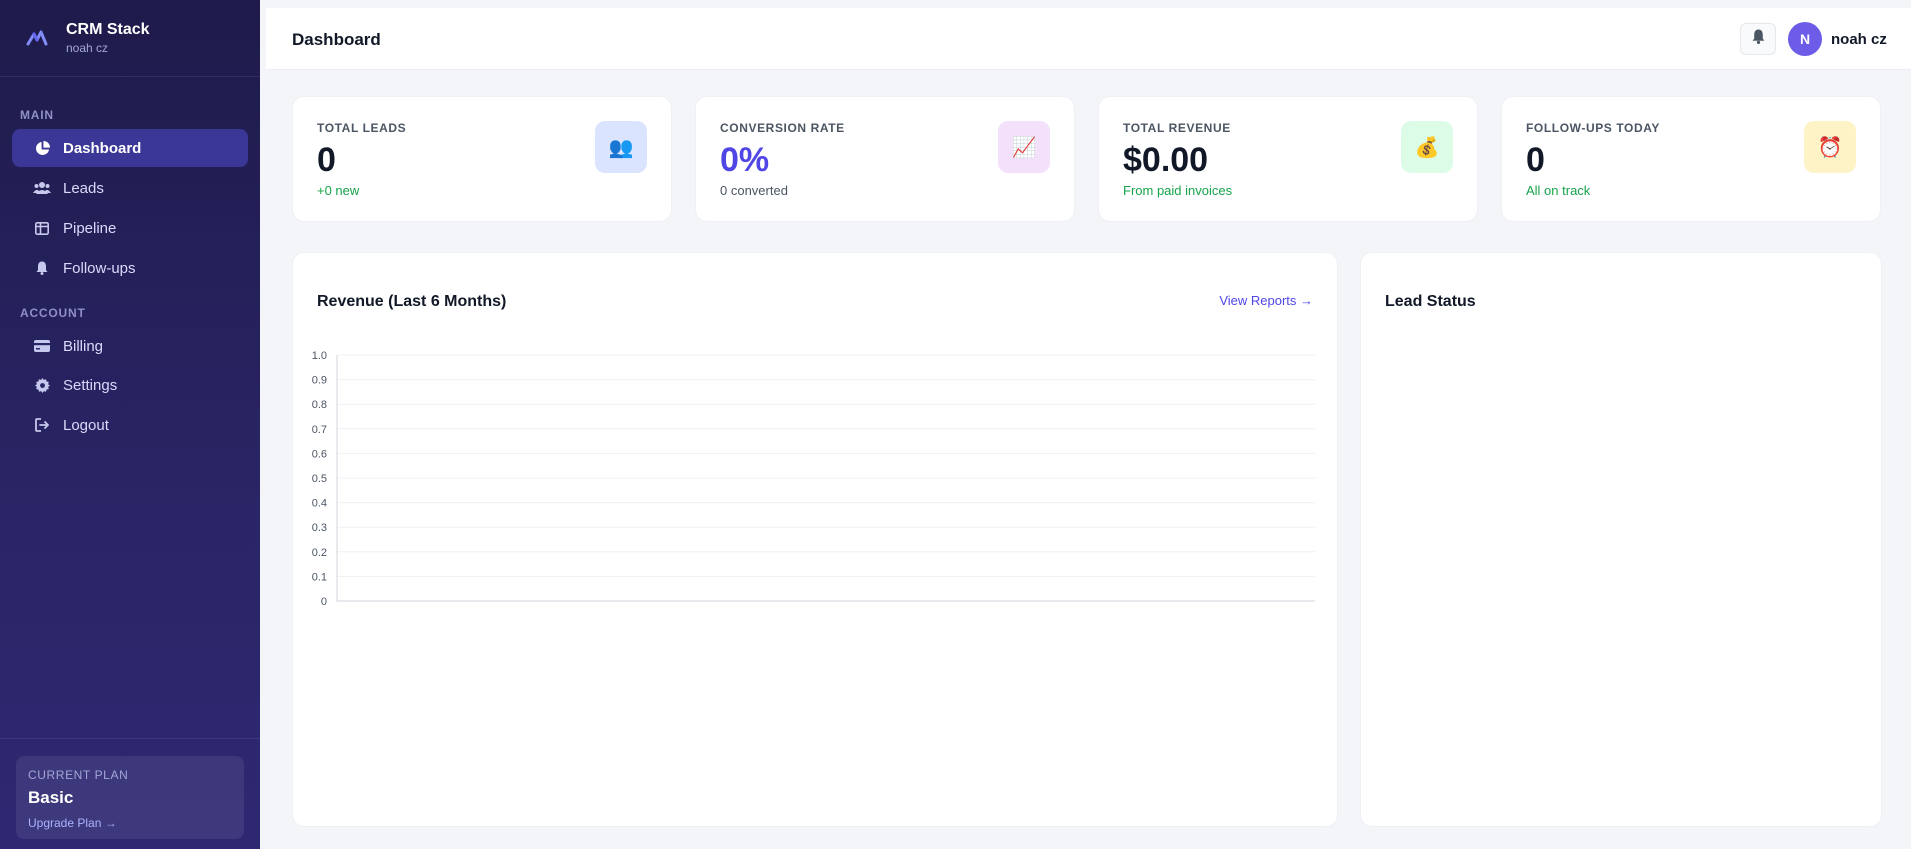  Describe the element at coordinates (319, 577) in the screenshot. I see `y-tick-label: 0.1` at that location.